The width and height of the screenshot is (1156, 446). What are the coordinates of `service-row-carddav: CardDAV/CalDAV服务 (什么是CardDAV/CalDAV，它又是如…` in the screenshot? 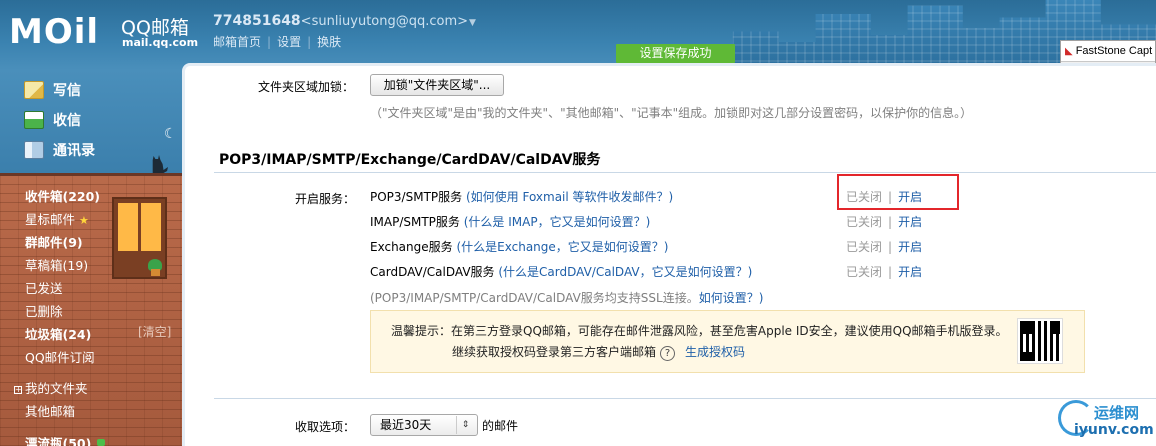 It's located at (561, 271).